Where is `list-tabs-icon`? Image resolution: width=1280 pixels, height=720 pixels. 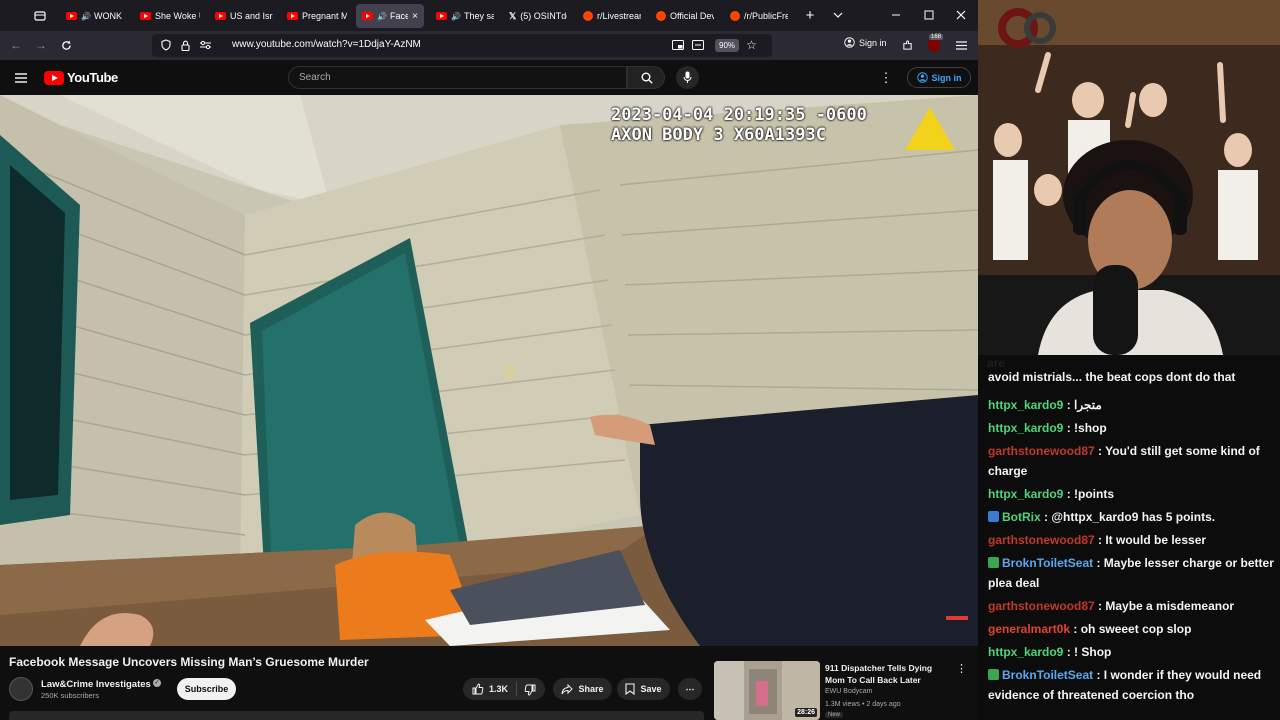
list-tabs-icon is located at coordinates (838, 15).